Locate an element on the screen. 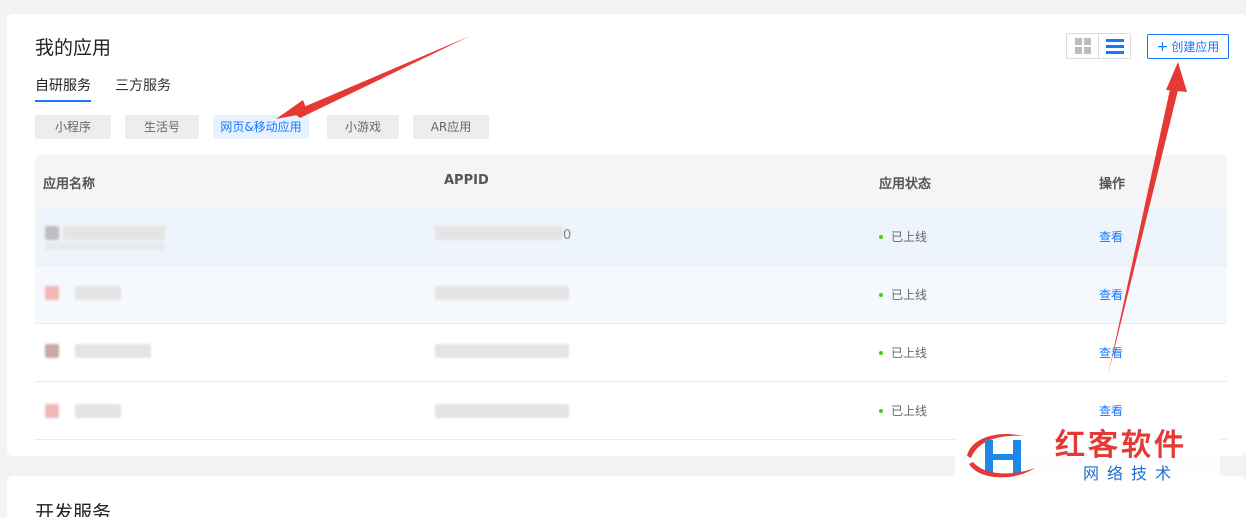 The image size is (1246, 517). list-view-button is located at coordinates (1114, 46).